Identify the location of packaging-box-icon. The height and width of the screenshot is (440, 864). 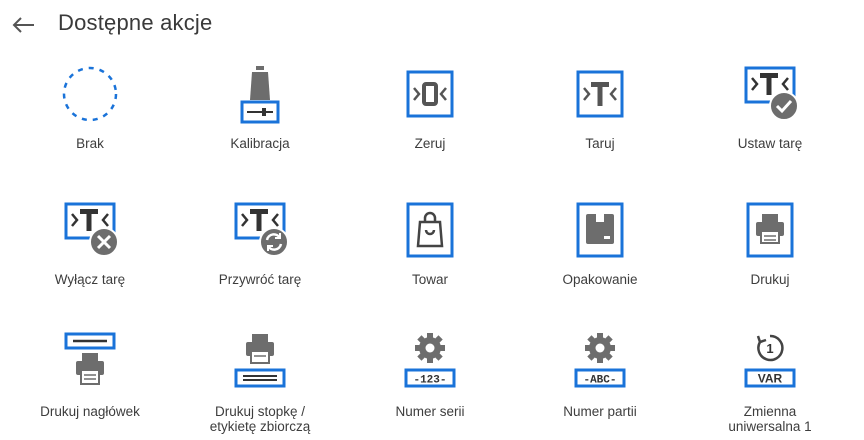
(600, 230).